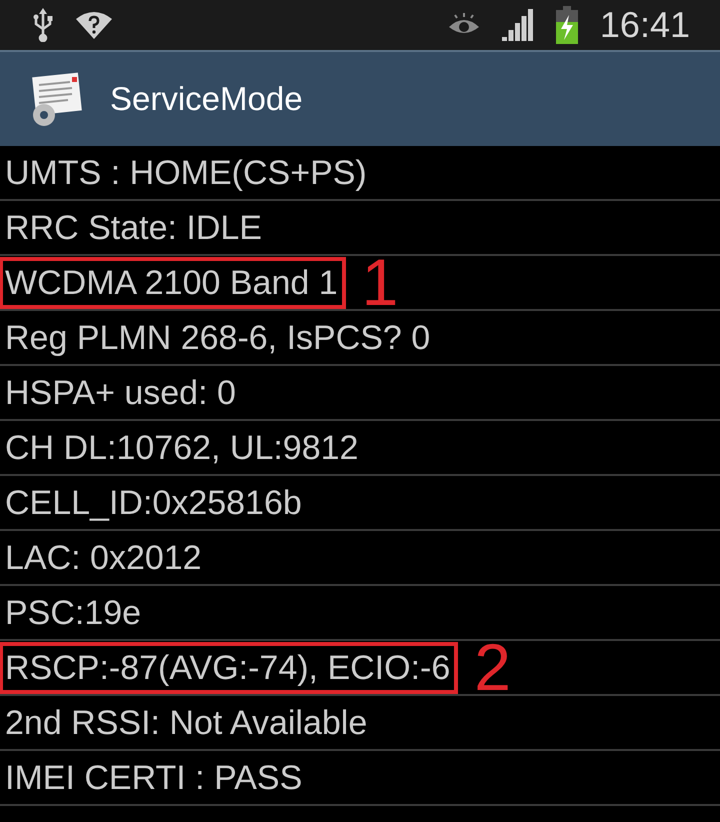 This screenshot has width=720, height=822. I want to click on info-line: CELL_ID:0x25816b, so click(153, 503).